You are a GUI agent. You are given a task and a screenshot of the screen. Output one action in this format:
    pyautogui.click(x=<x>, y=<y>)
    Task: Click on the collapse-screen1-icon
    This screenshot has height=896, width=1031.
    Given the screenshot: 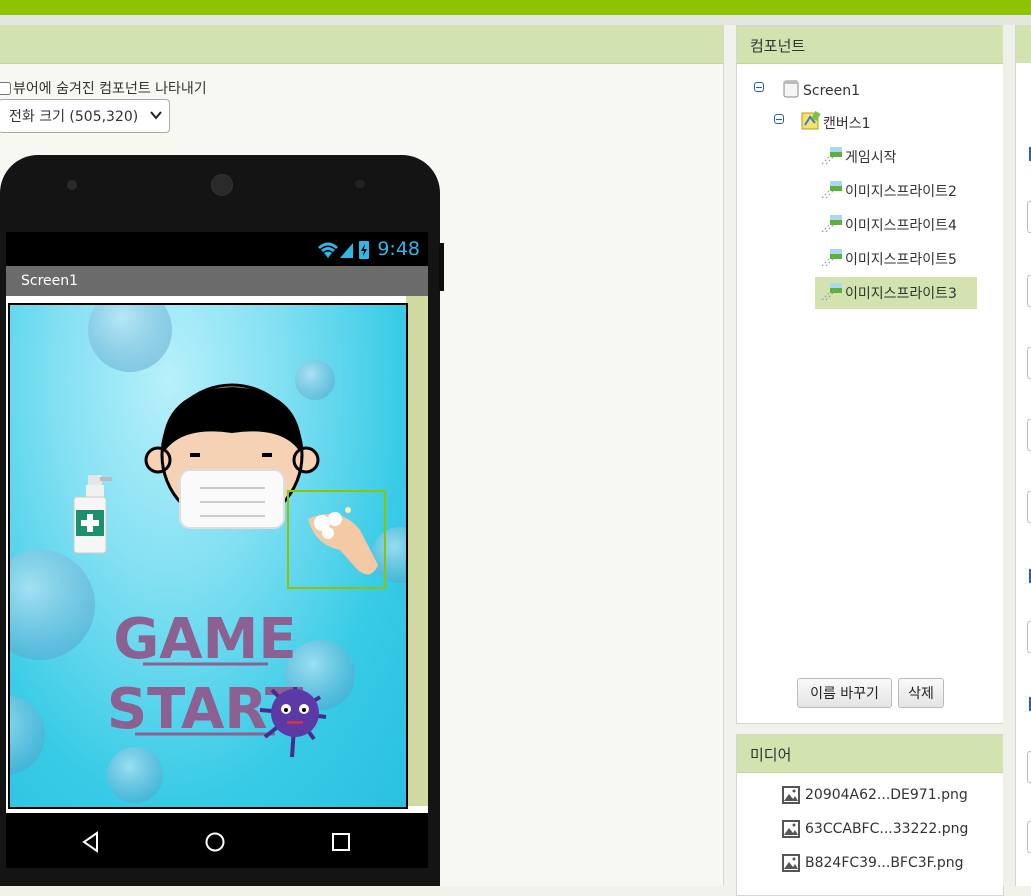 What is the action you would take?
    pyautogui.click(x=759, y=87)
    